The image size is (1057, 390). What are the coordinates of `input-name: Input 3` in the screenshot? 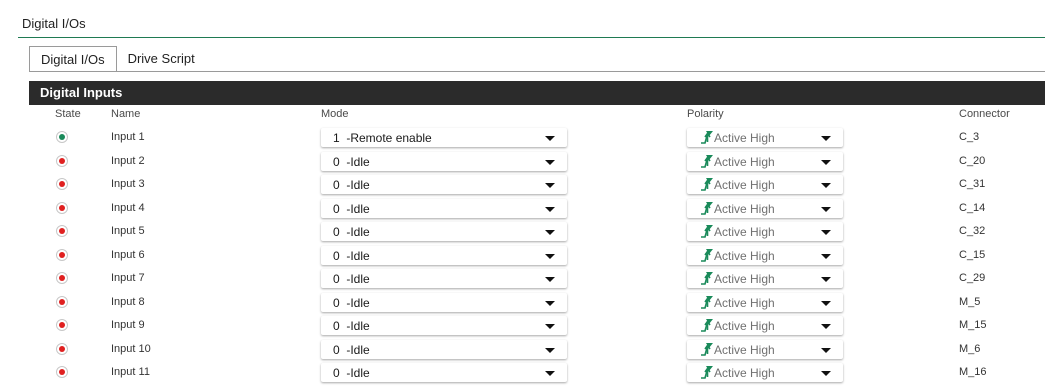 It's located at (128, 184).